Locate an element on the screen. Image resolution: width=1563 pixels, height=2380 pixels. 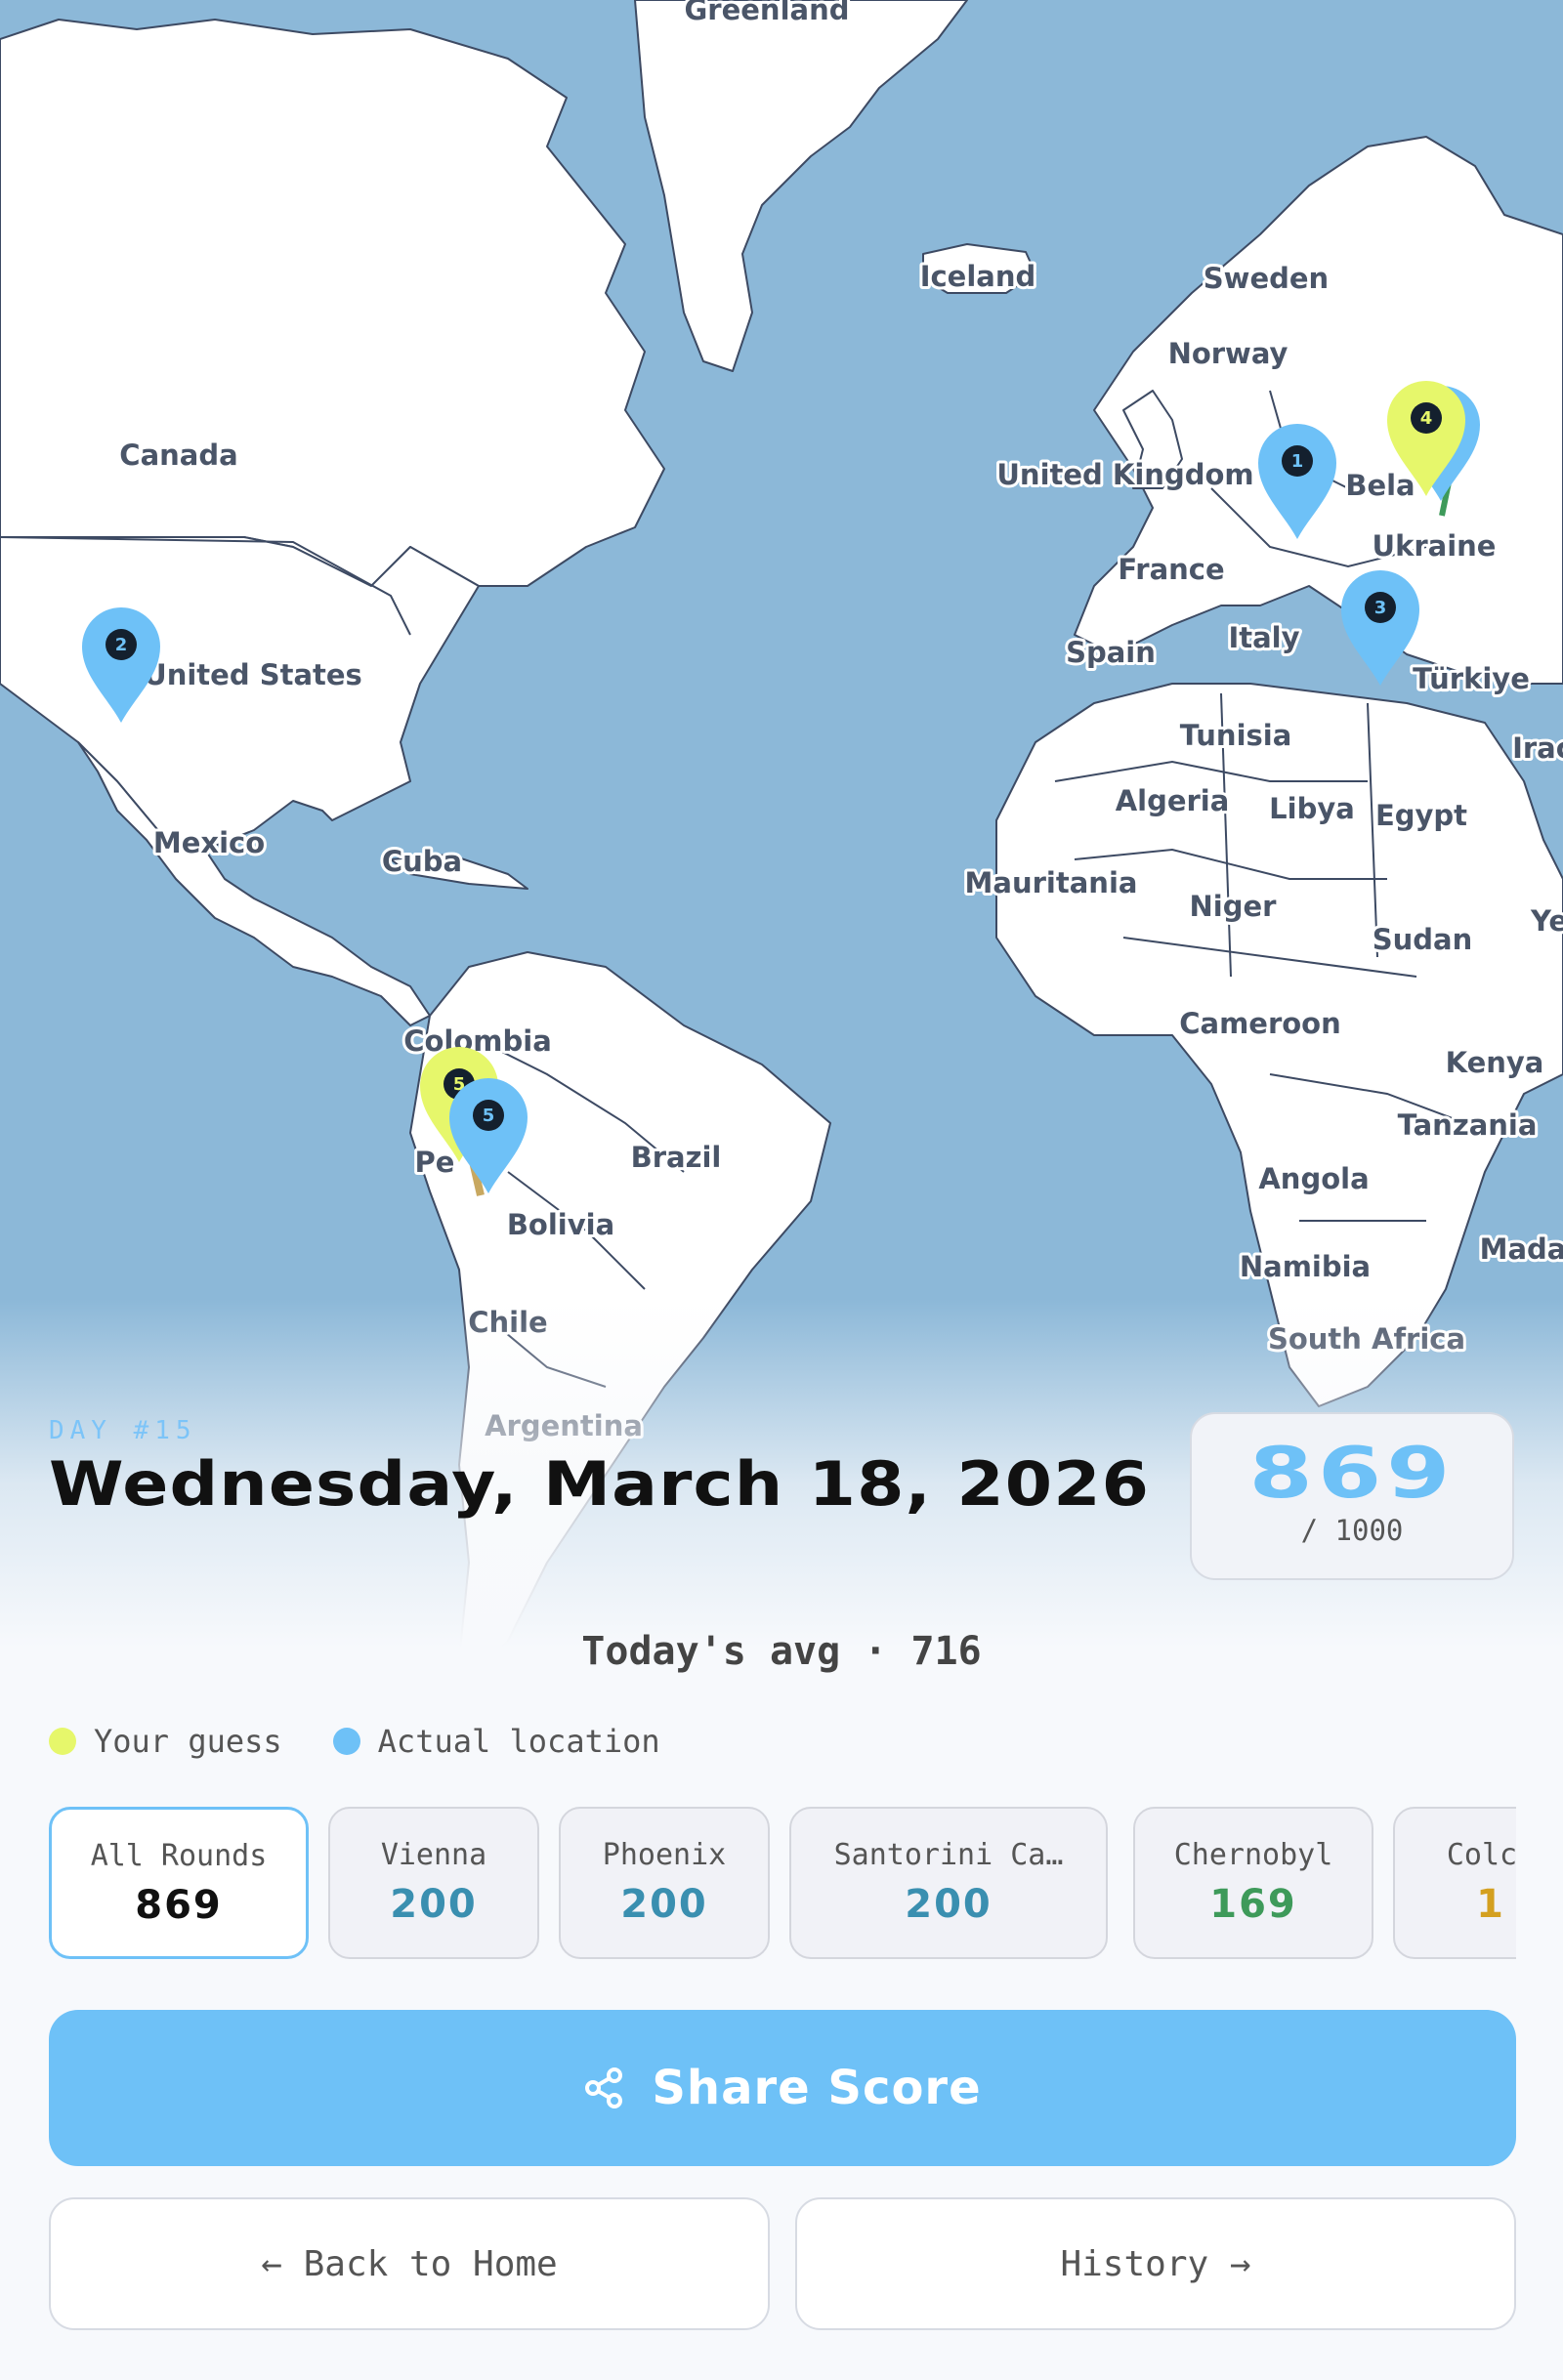
history-button: History → is located at coordinates (1155, 2263).